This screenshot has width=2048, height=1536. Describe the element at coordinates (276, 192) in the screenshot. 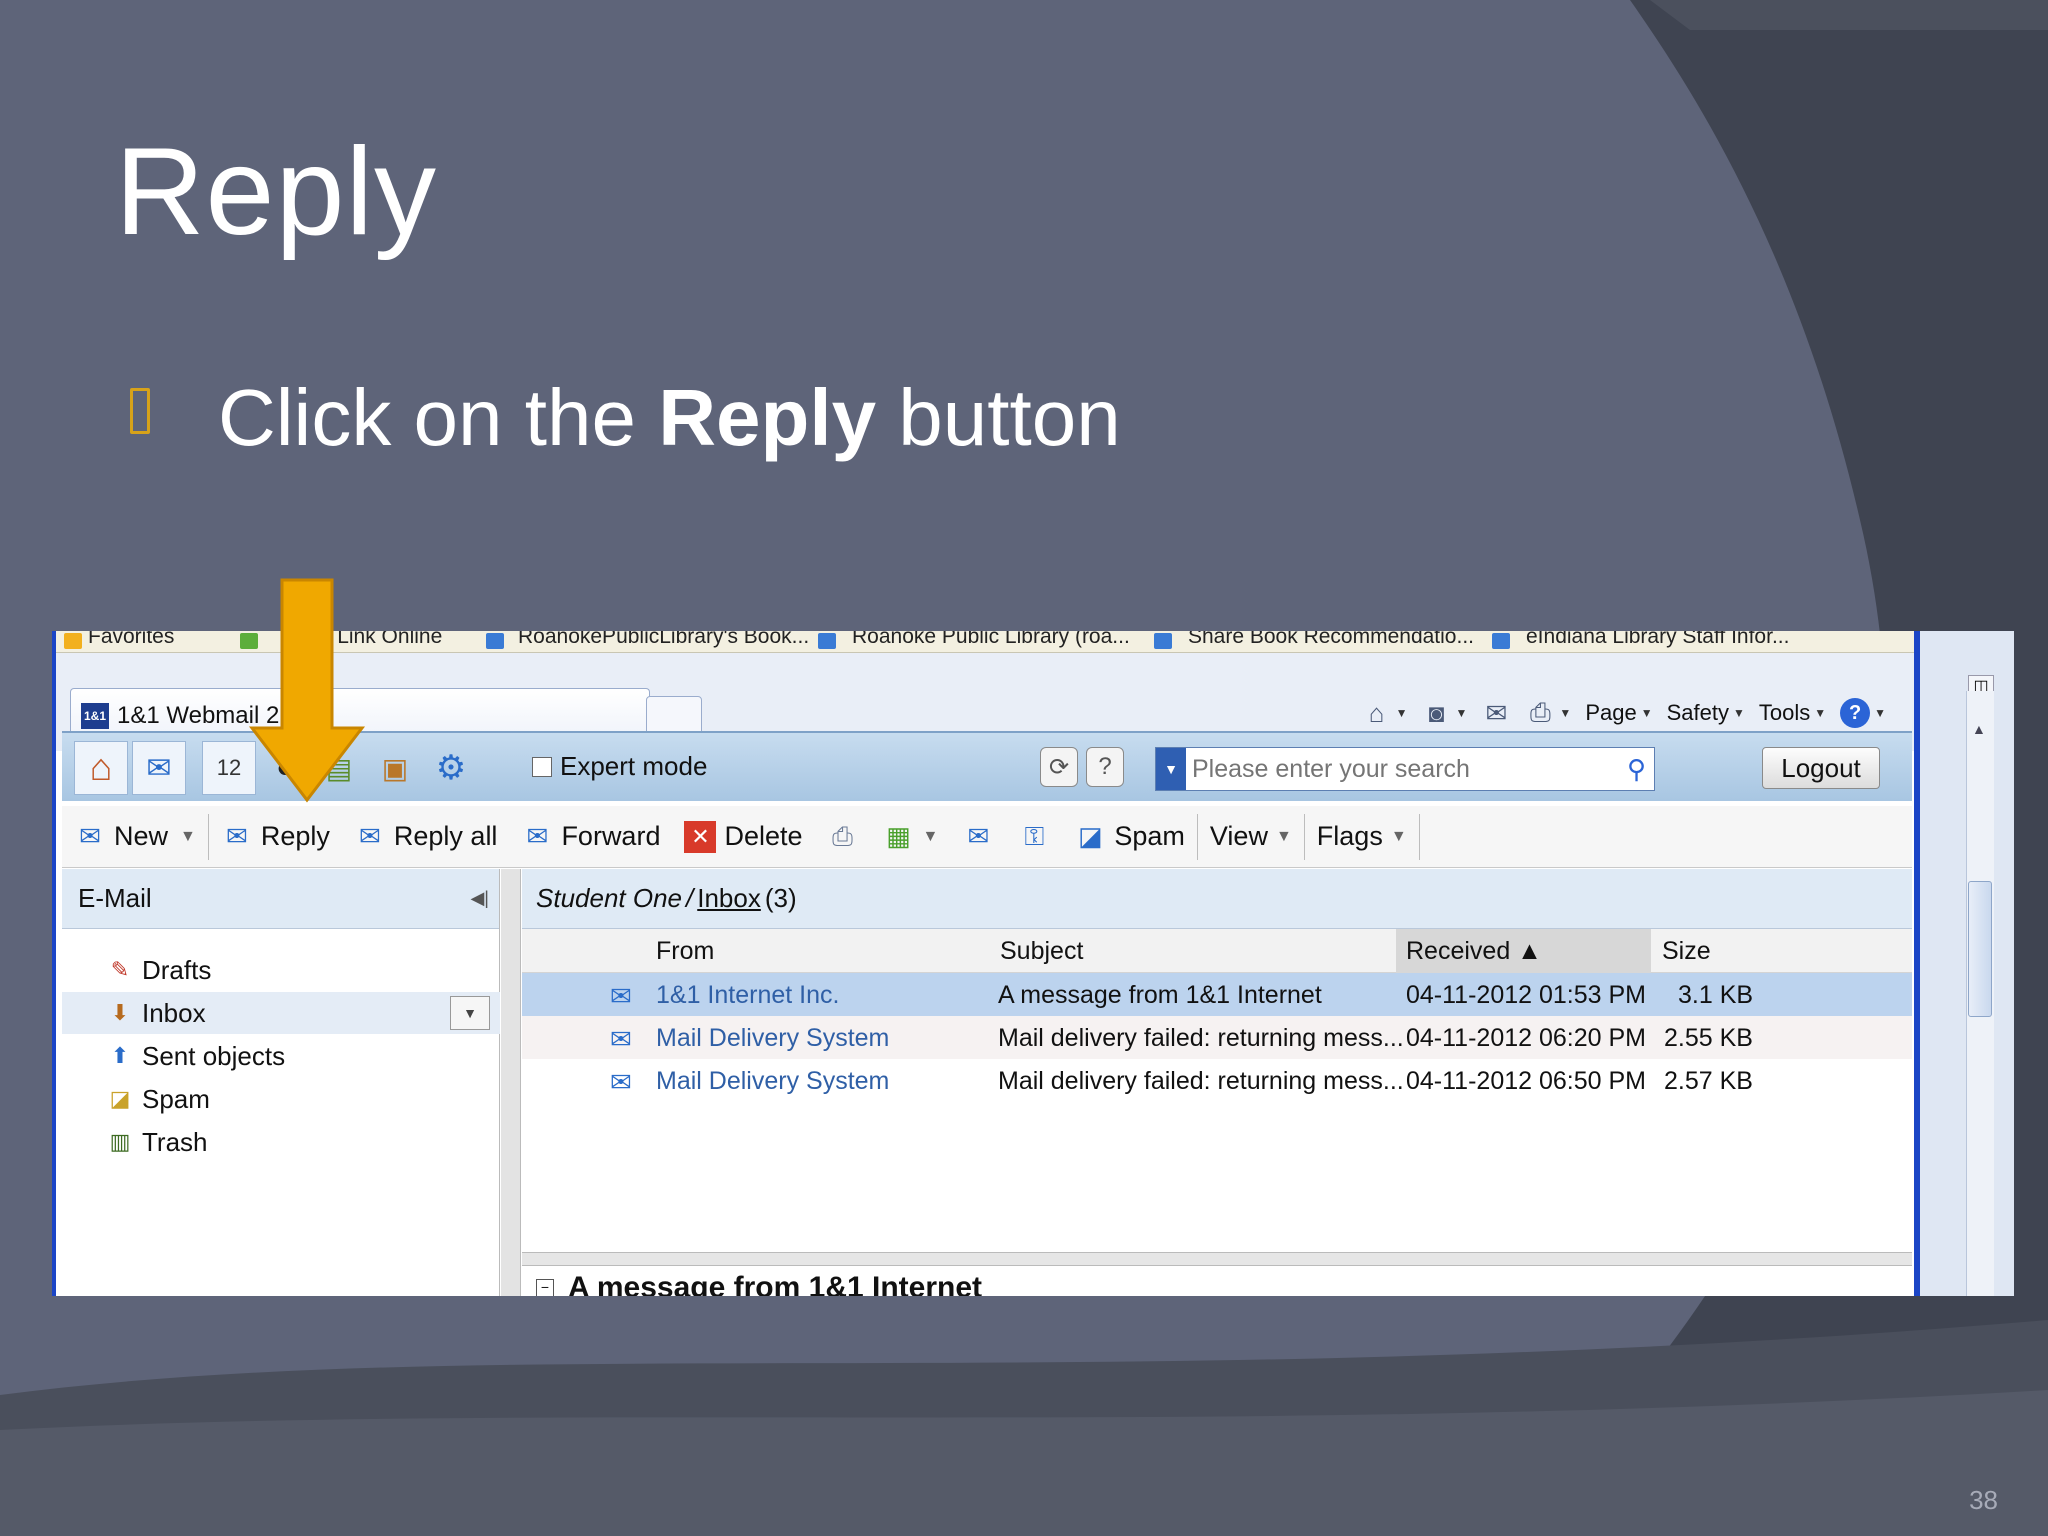

I see `slide-title: Reply` at that location.